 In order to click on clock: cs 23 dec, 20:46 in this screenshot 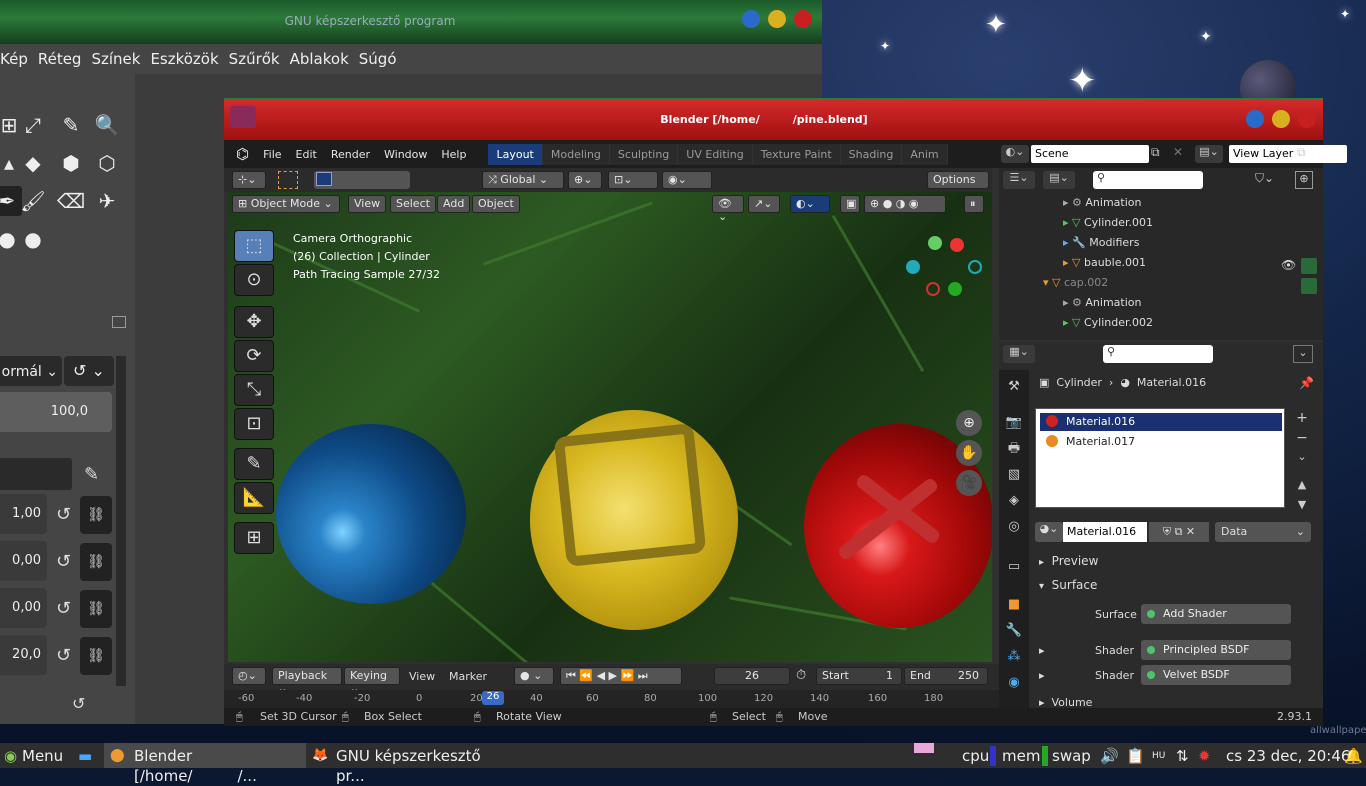, I will do `click(1288, 756)`.